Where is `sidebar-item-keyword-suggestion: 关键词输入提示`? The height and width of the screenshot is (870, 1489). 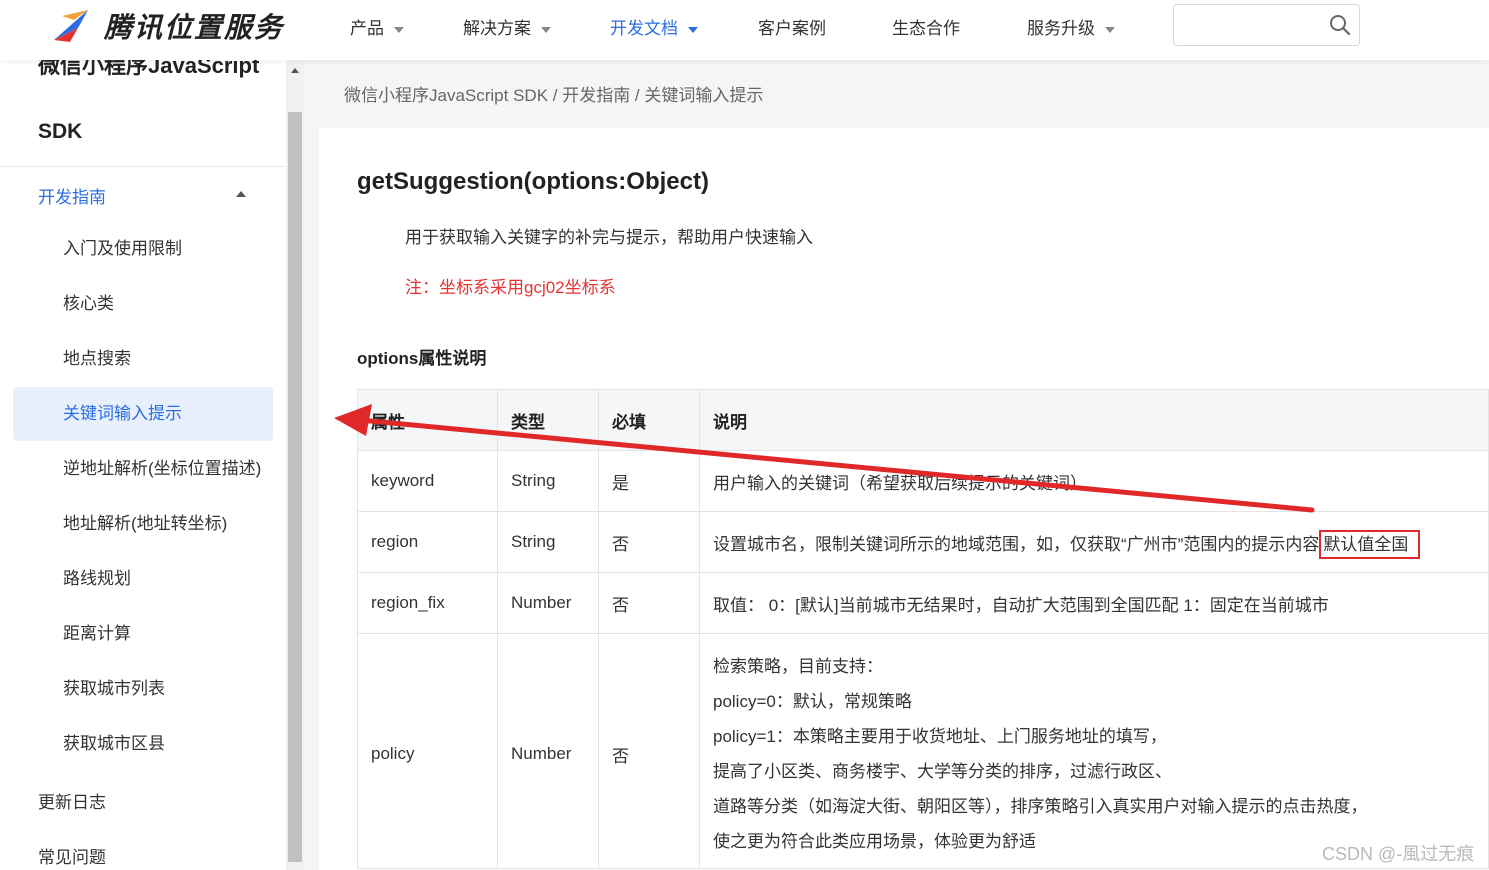 sidebar-item-keyword-suggestion: 关键词输入提示 is located at coordinates (143, 414).